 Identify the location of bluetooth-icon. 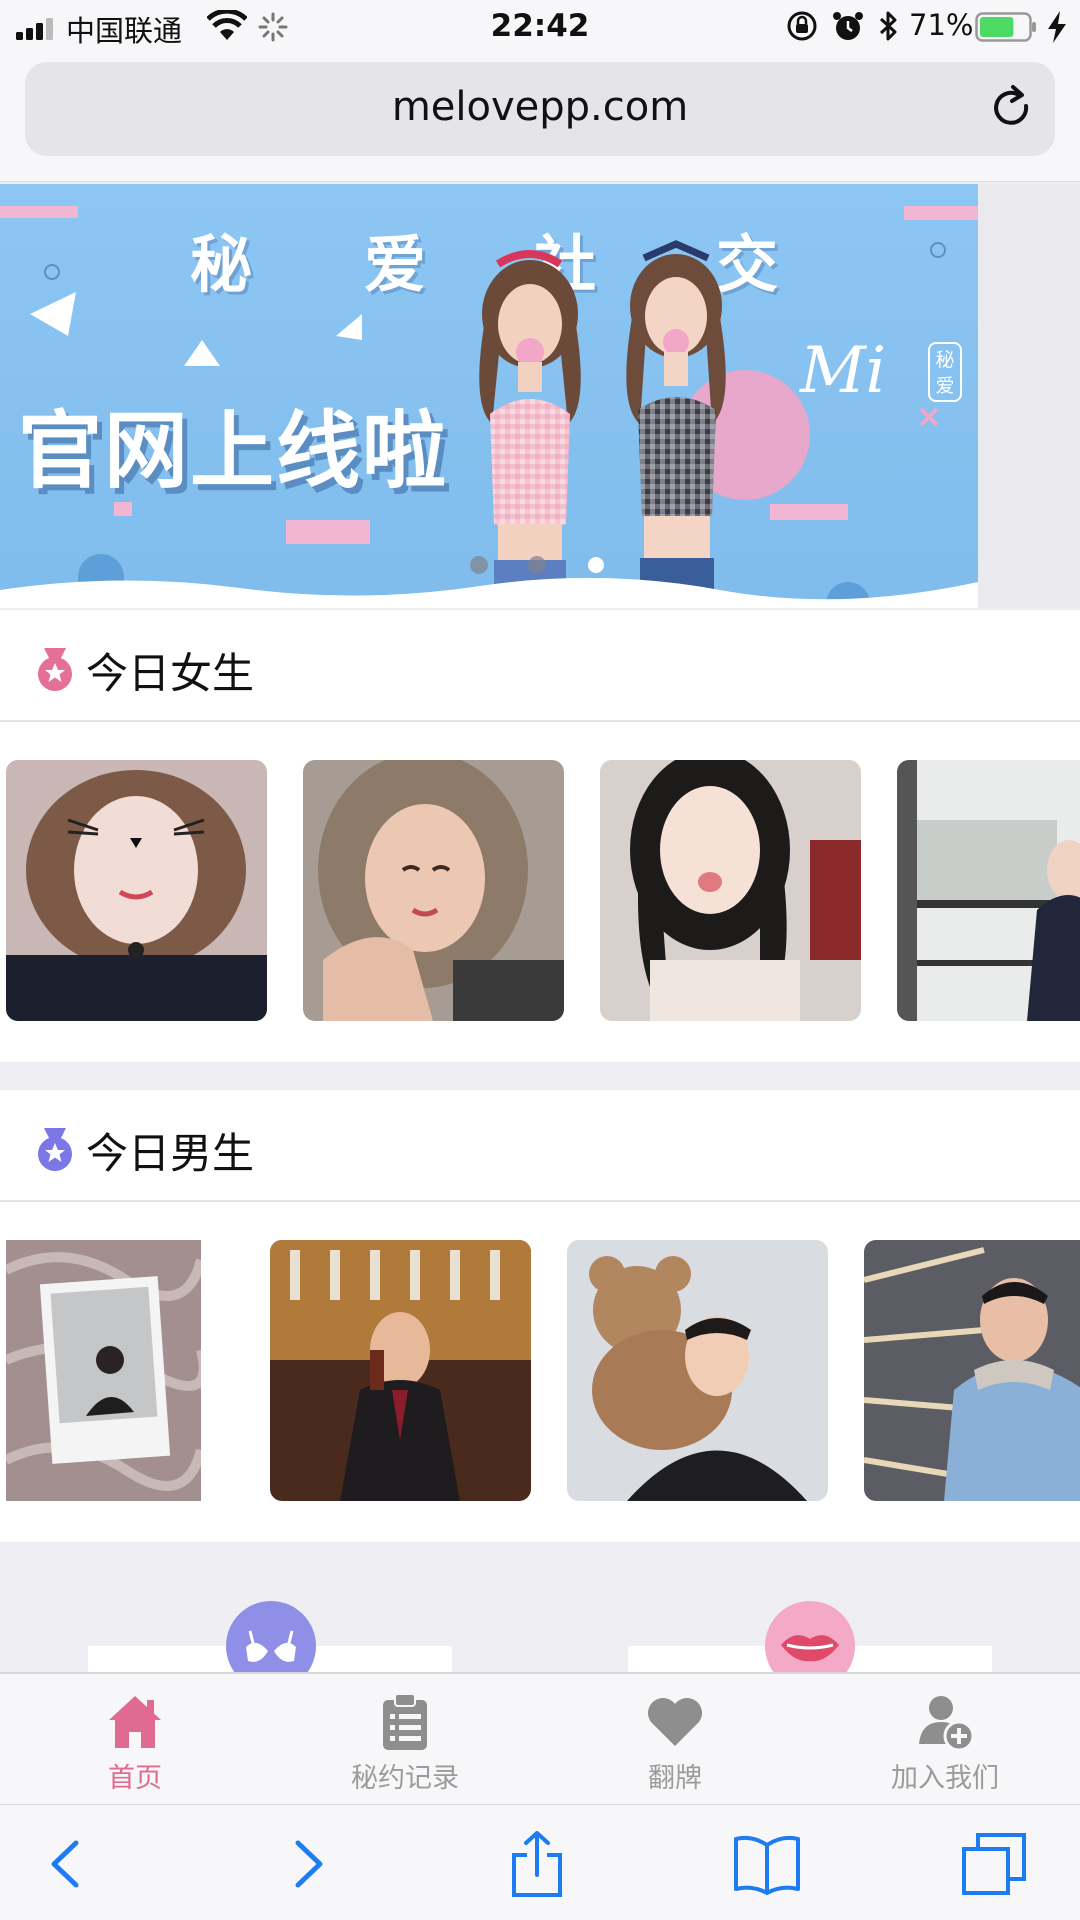
(888, 26).